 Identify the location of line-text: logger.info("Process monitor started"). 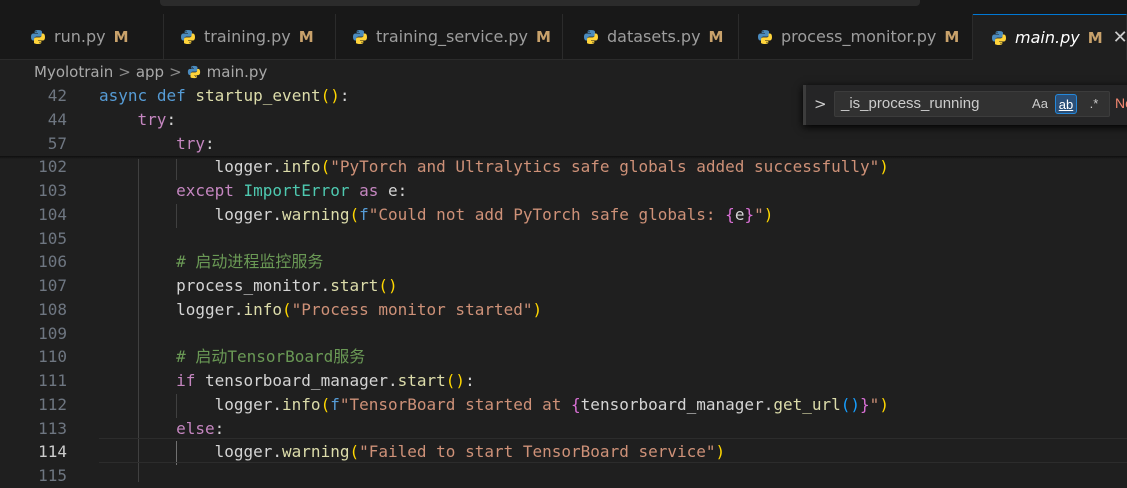
(359, 309).